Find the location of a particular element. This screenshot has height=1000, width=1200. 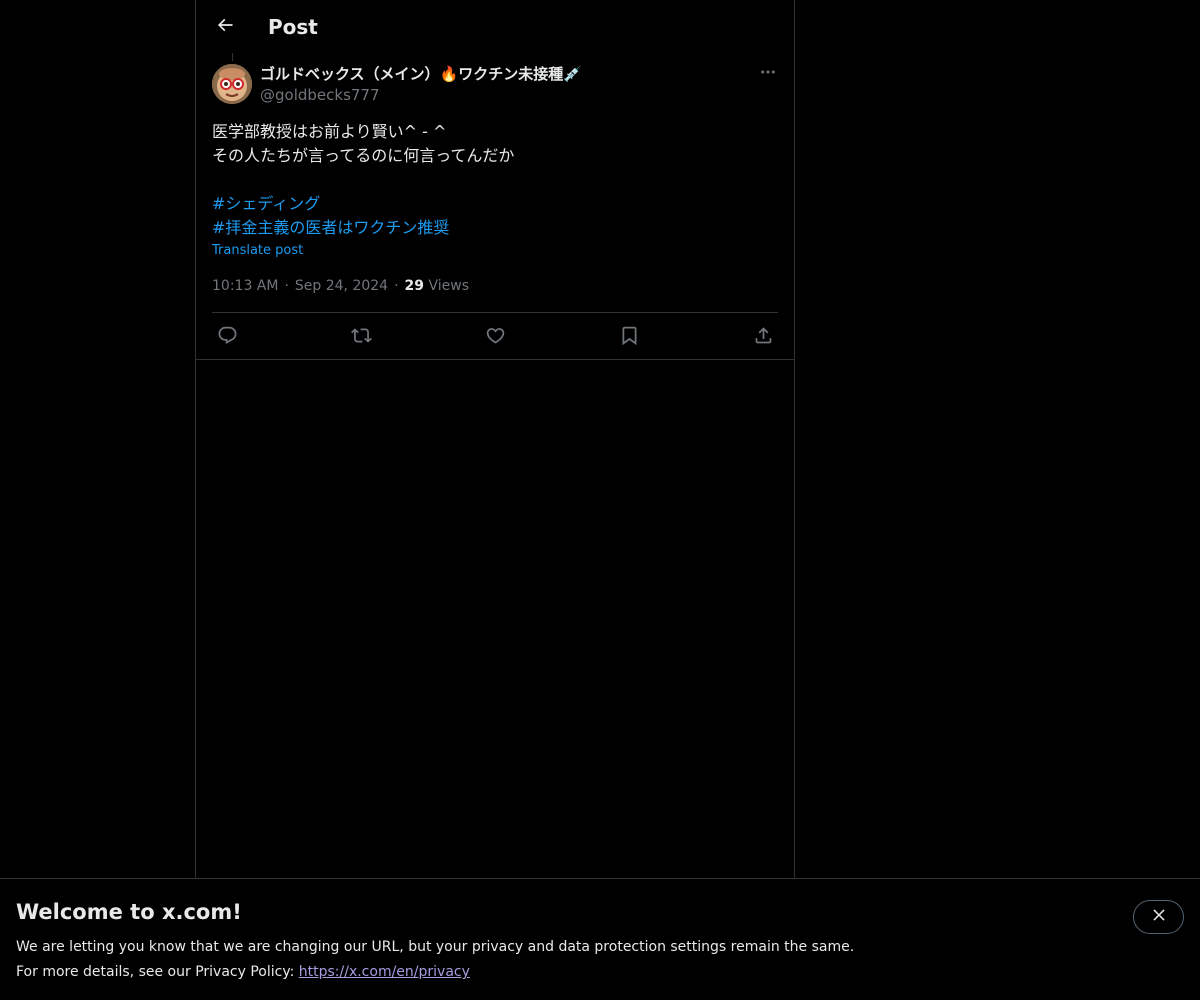

hashtag-link: #拝金主義の医者はワクチン推奨 is located at coordinates (495, 228).